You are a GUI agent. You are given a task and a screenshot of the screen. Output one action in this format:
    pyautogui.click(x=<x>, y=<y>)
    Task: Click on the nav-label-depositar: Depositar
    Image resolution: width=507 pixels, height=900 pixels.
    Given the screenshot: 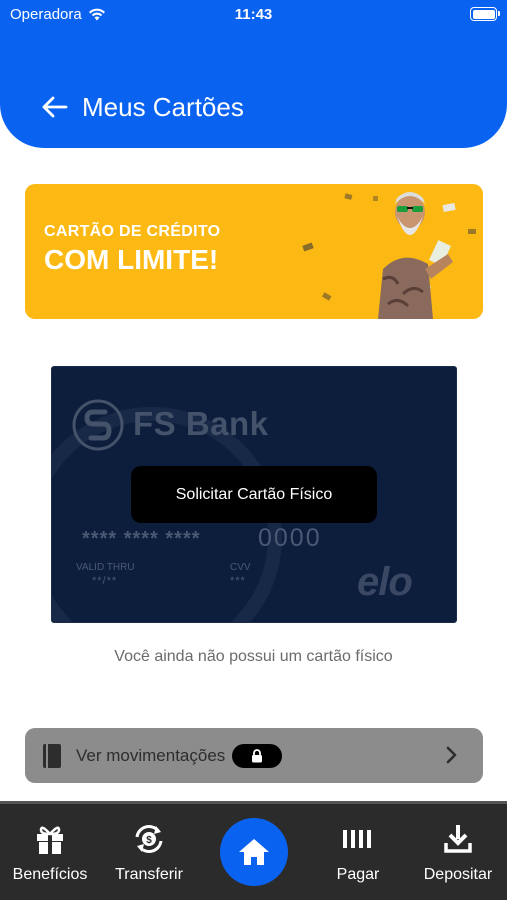 What is the action you would take?
    pyautogui.click(x=458, y=874)
    